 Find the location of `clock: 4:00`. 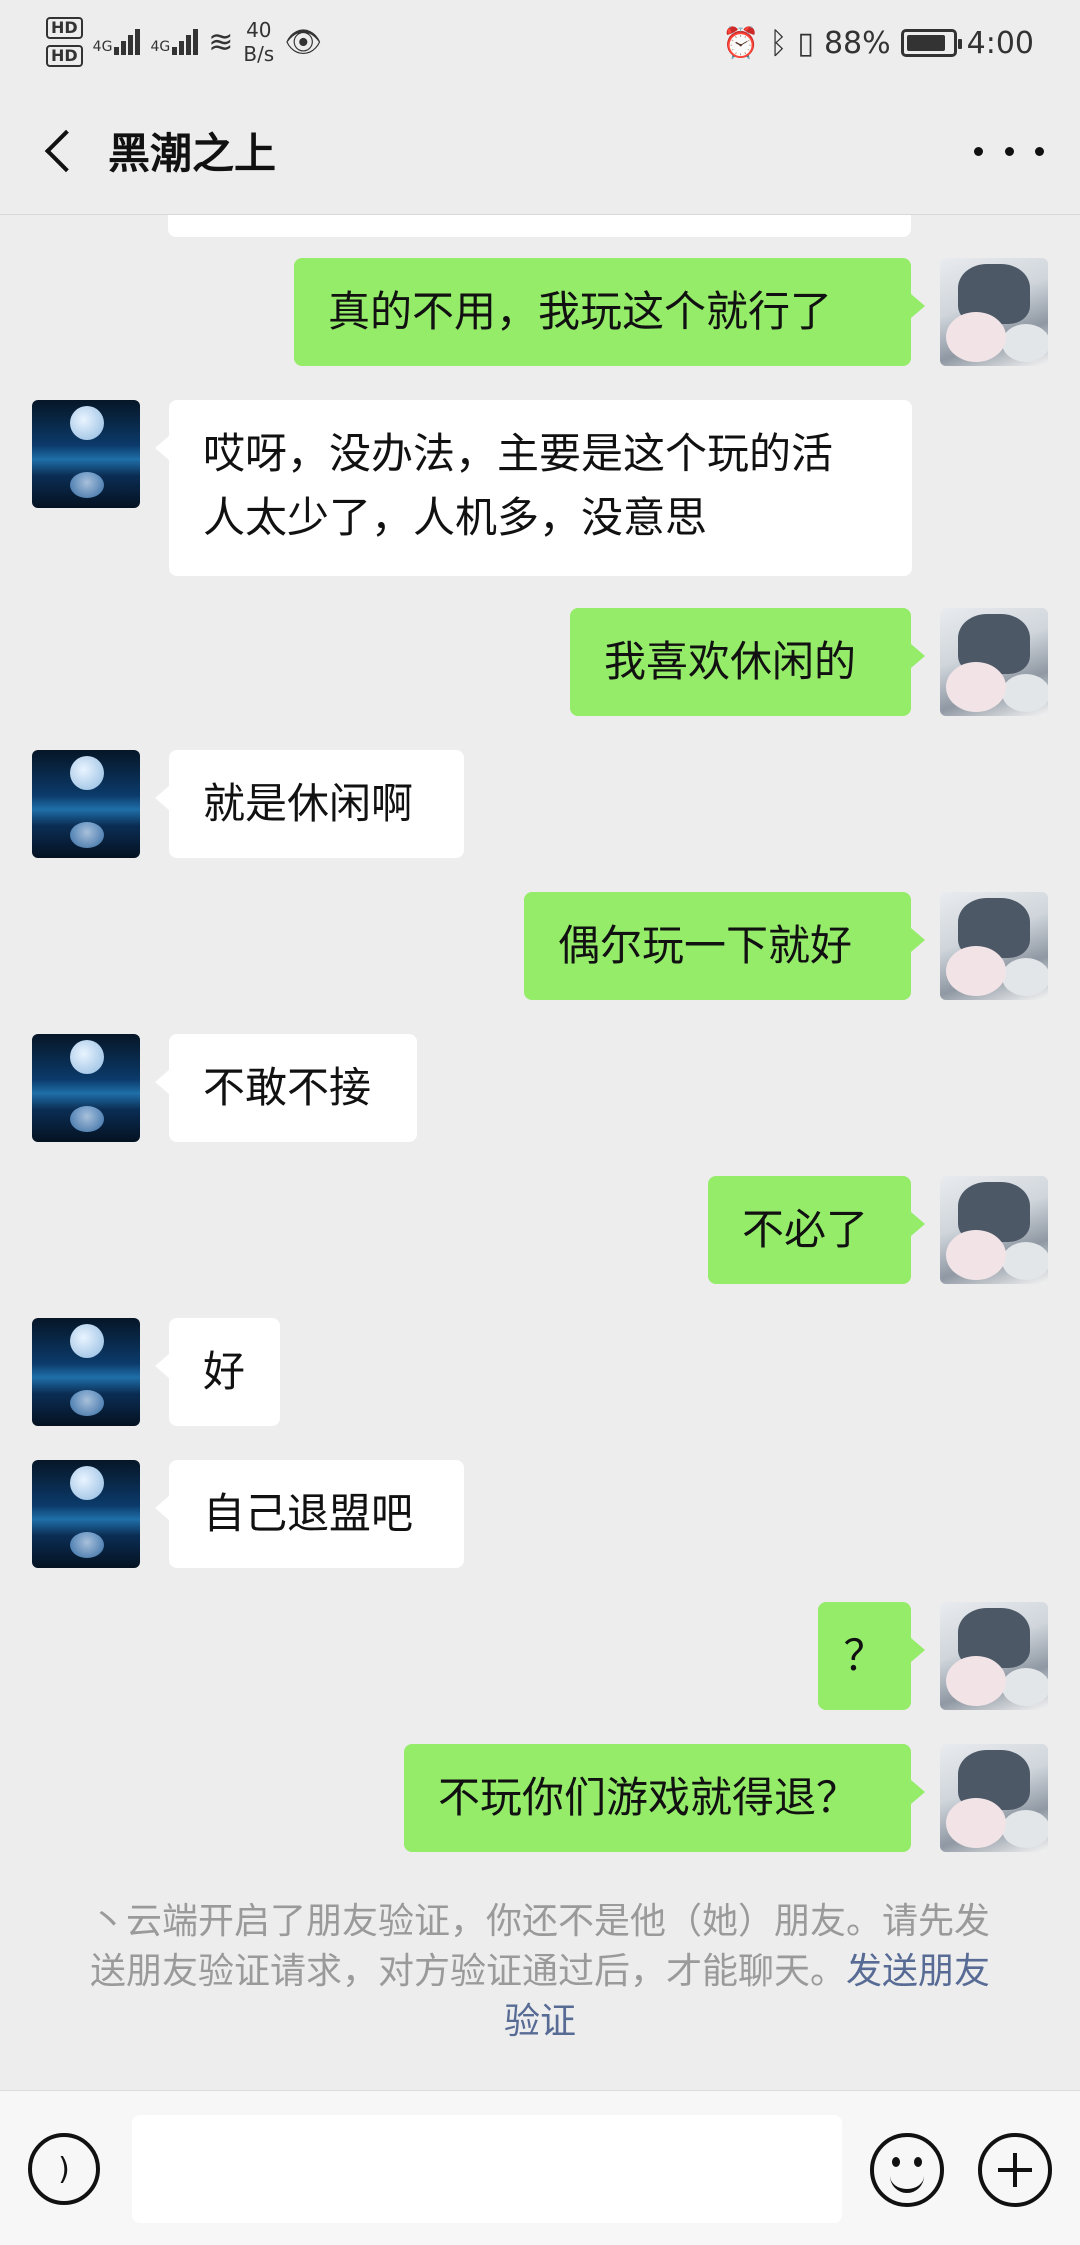

clock: 4:00 is located at coordinates (1000, 43).